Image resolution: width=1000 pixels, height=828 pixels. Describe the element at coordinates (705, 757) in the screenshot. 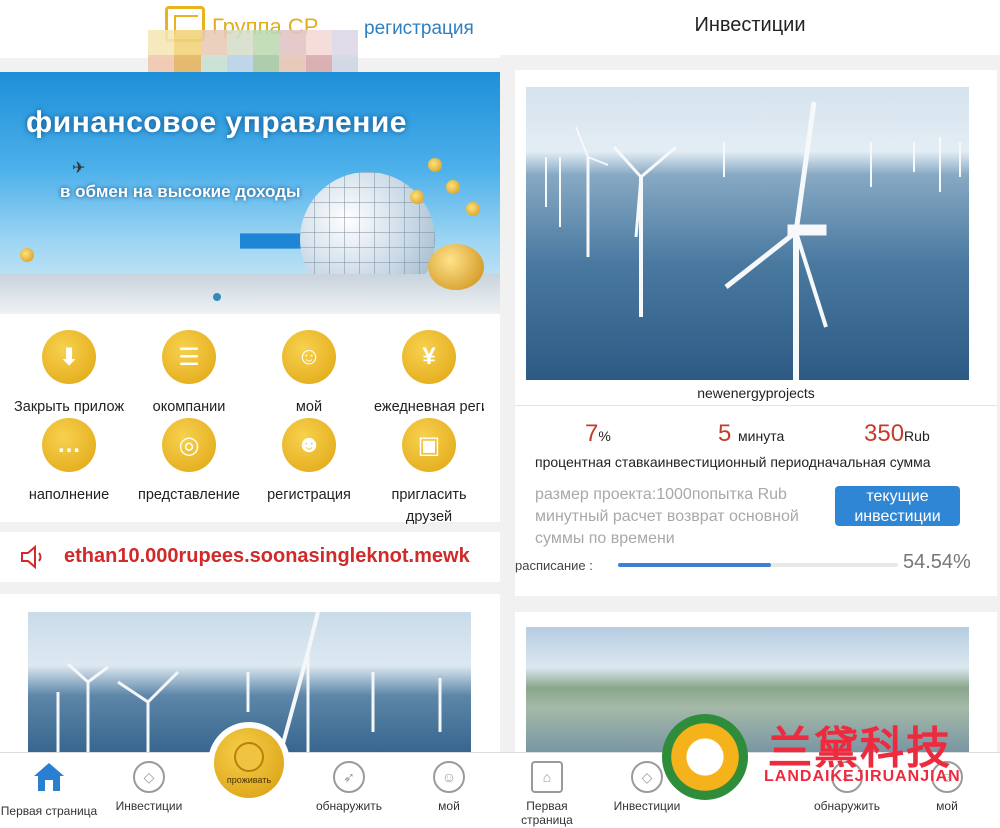

I see `watermark-logo-icon` at that location.